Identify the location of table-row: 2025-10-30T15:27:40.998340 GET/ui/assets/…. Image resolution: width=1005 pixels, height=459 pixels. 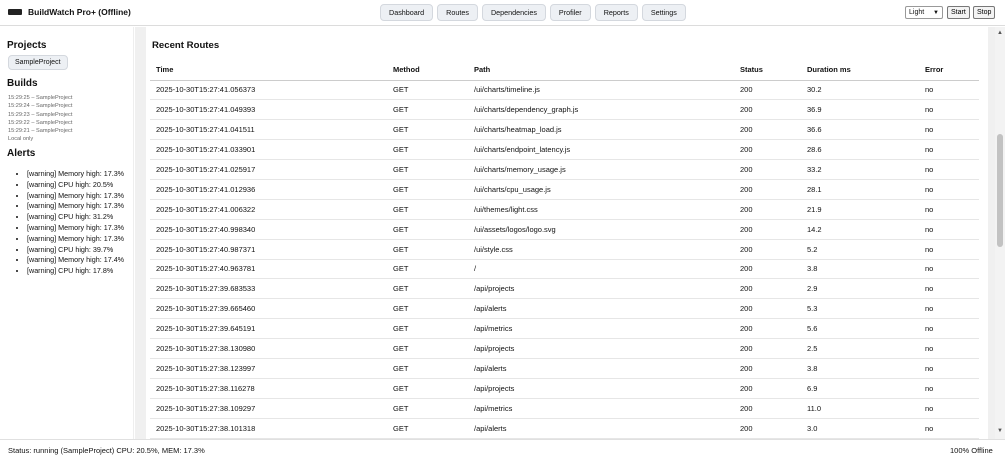
(564, 229).